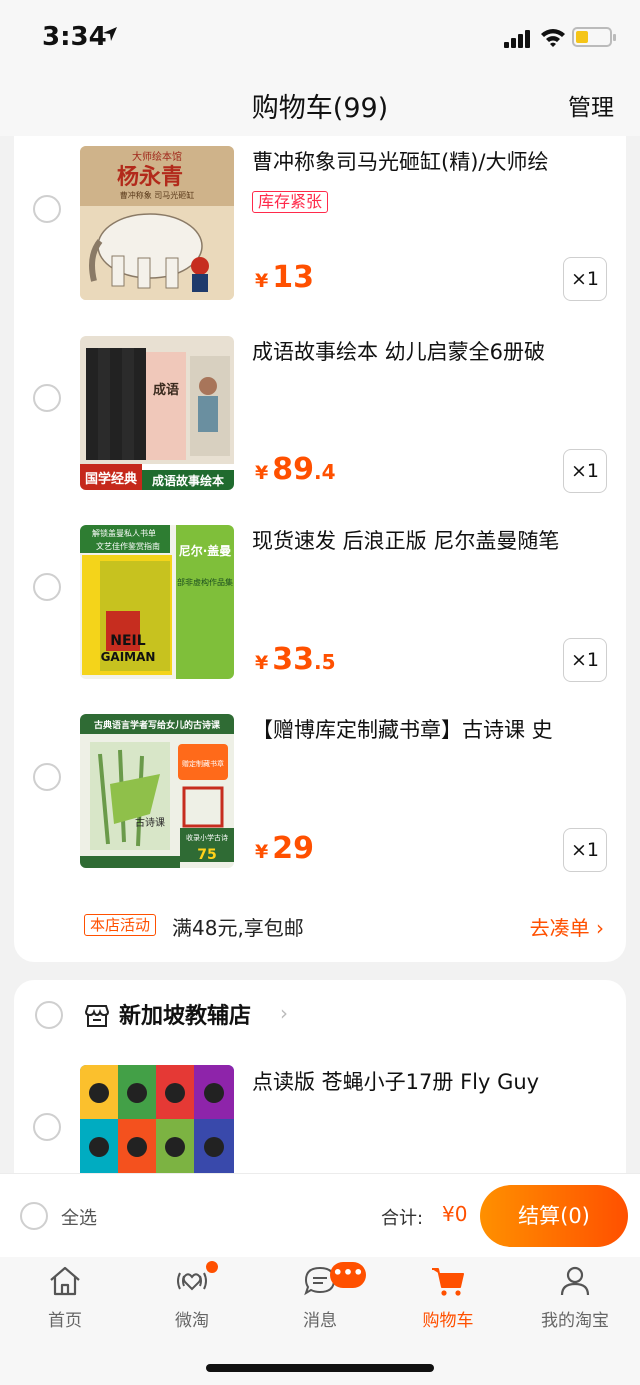 The image size is (640, 1385). I want to click on shop-promotion: 本店活动 满48元,享包邮 去凑单 ›, so click(344, 926).